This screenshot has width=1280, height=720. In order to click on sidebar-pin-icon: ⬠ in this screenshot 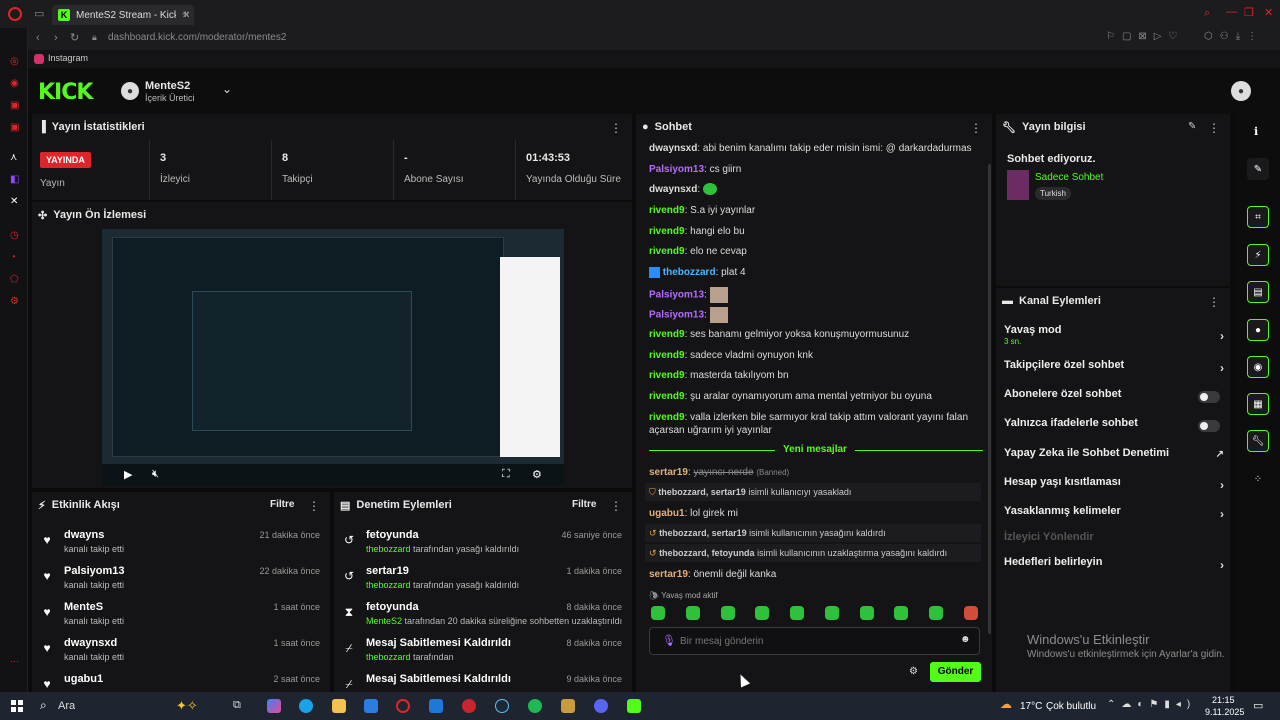, I will do `click(14, 279)`.